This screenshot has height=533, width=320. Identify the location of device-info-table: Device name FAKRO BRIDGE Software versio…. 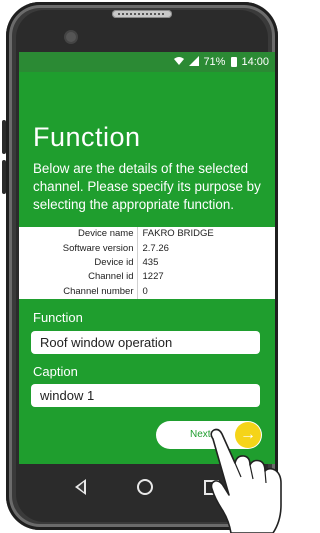
(147, 263).